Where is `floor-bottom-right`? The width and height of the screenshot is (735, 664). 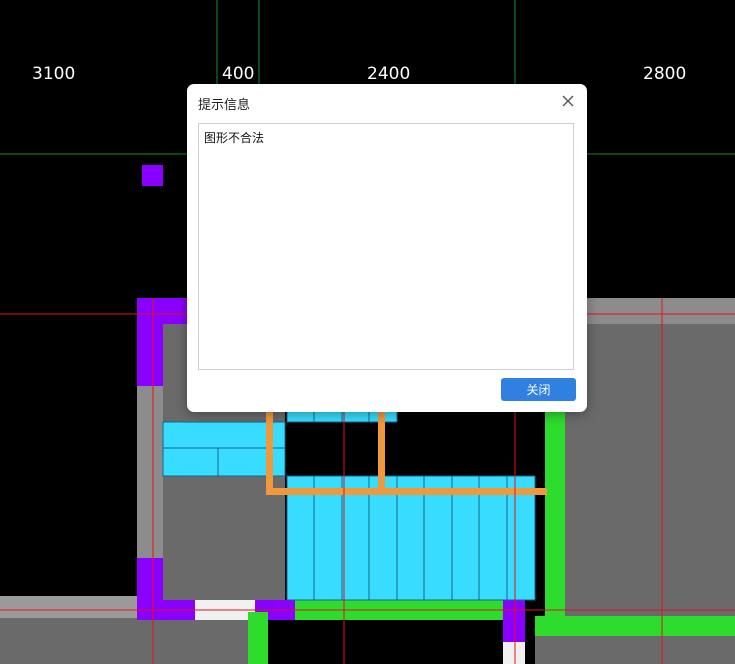
floor-bottom-right is located at coordinates (635, 650).